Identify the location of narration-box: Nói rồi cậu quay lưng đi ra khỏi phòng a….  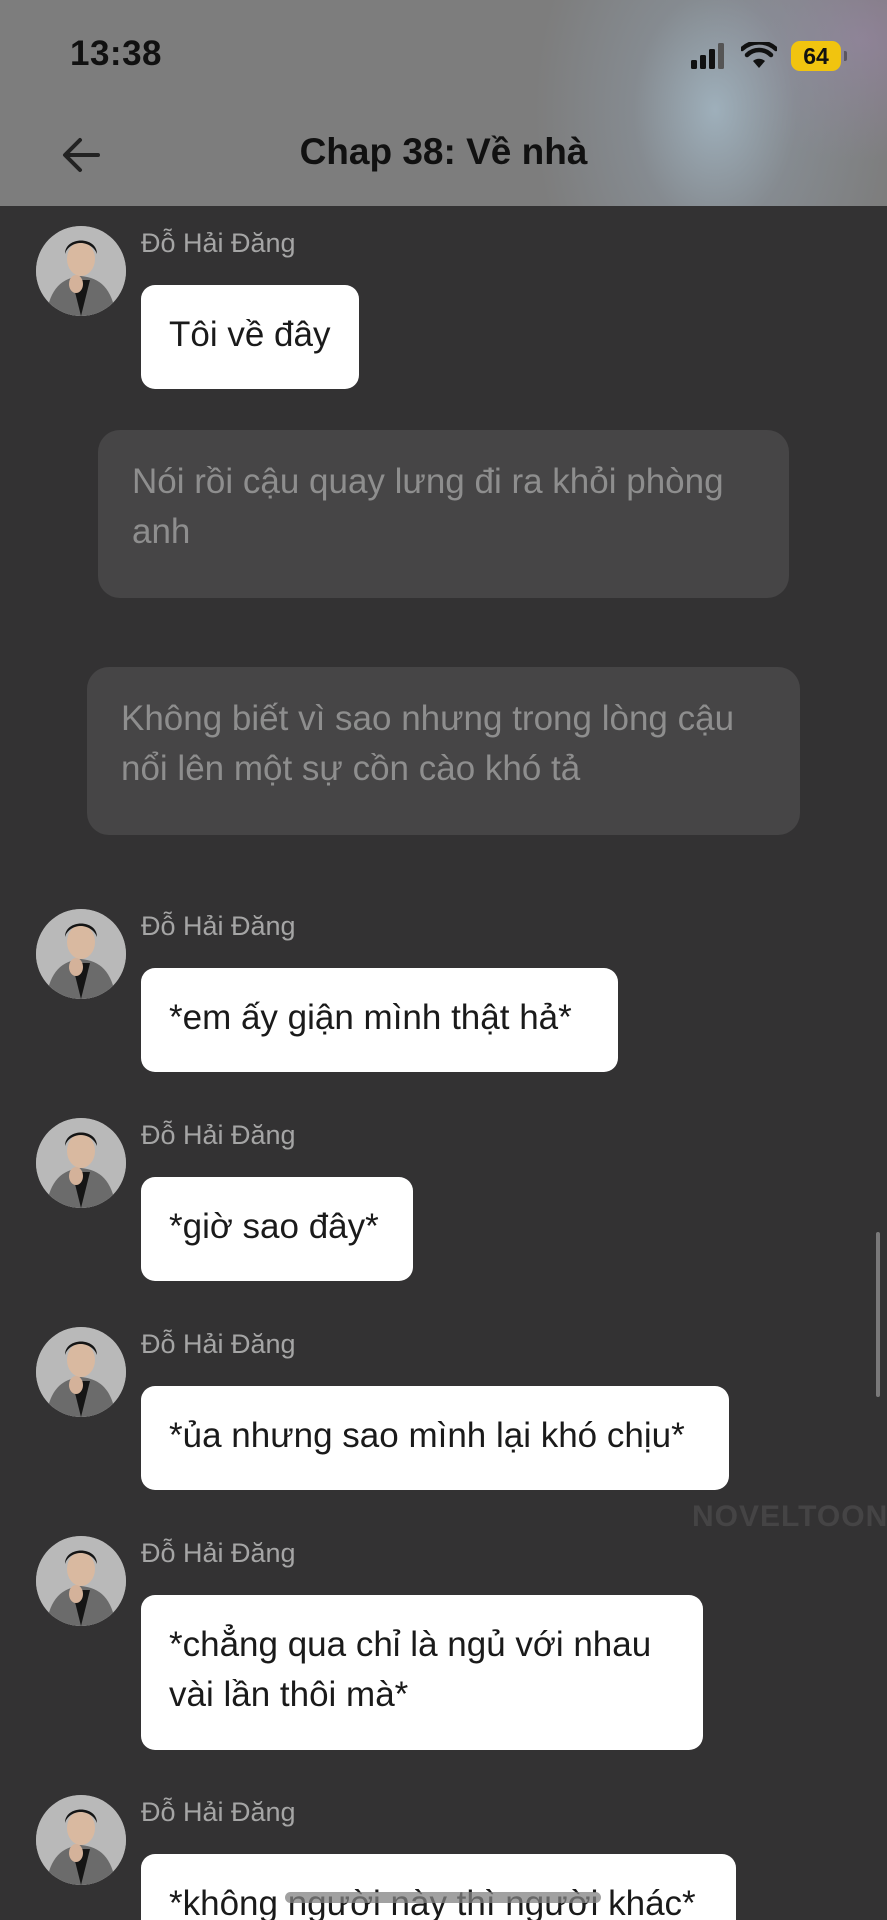
(443, 514).